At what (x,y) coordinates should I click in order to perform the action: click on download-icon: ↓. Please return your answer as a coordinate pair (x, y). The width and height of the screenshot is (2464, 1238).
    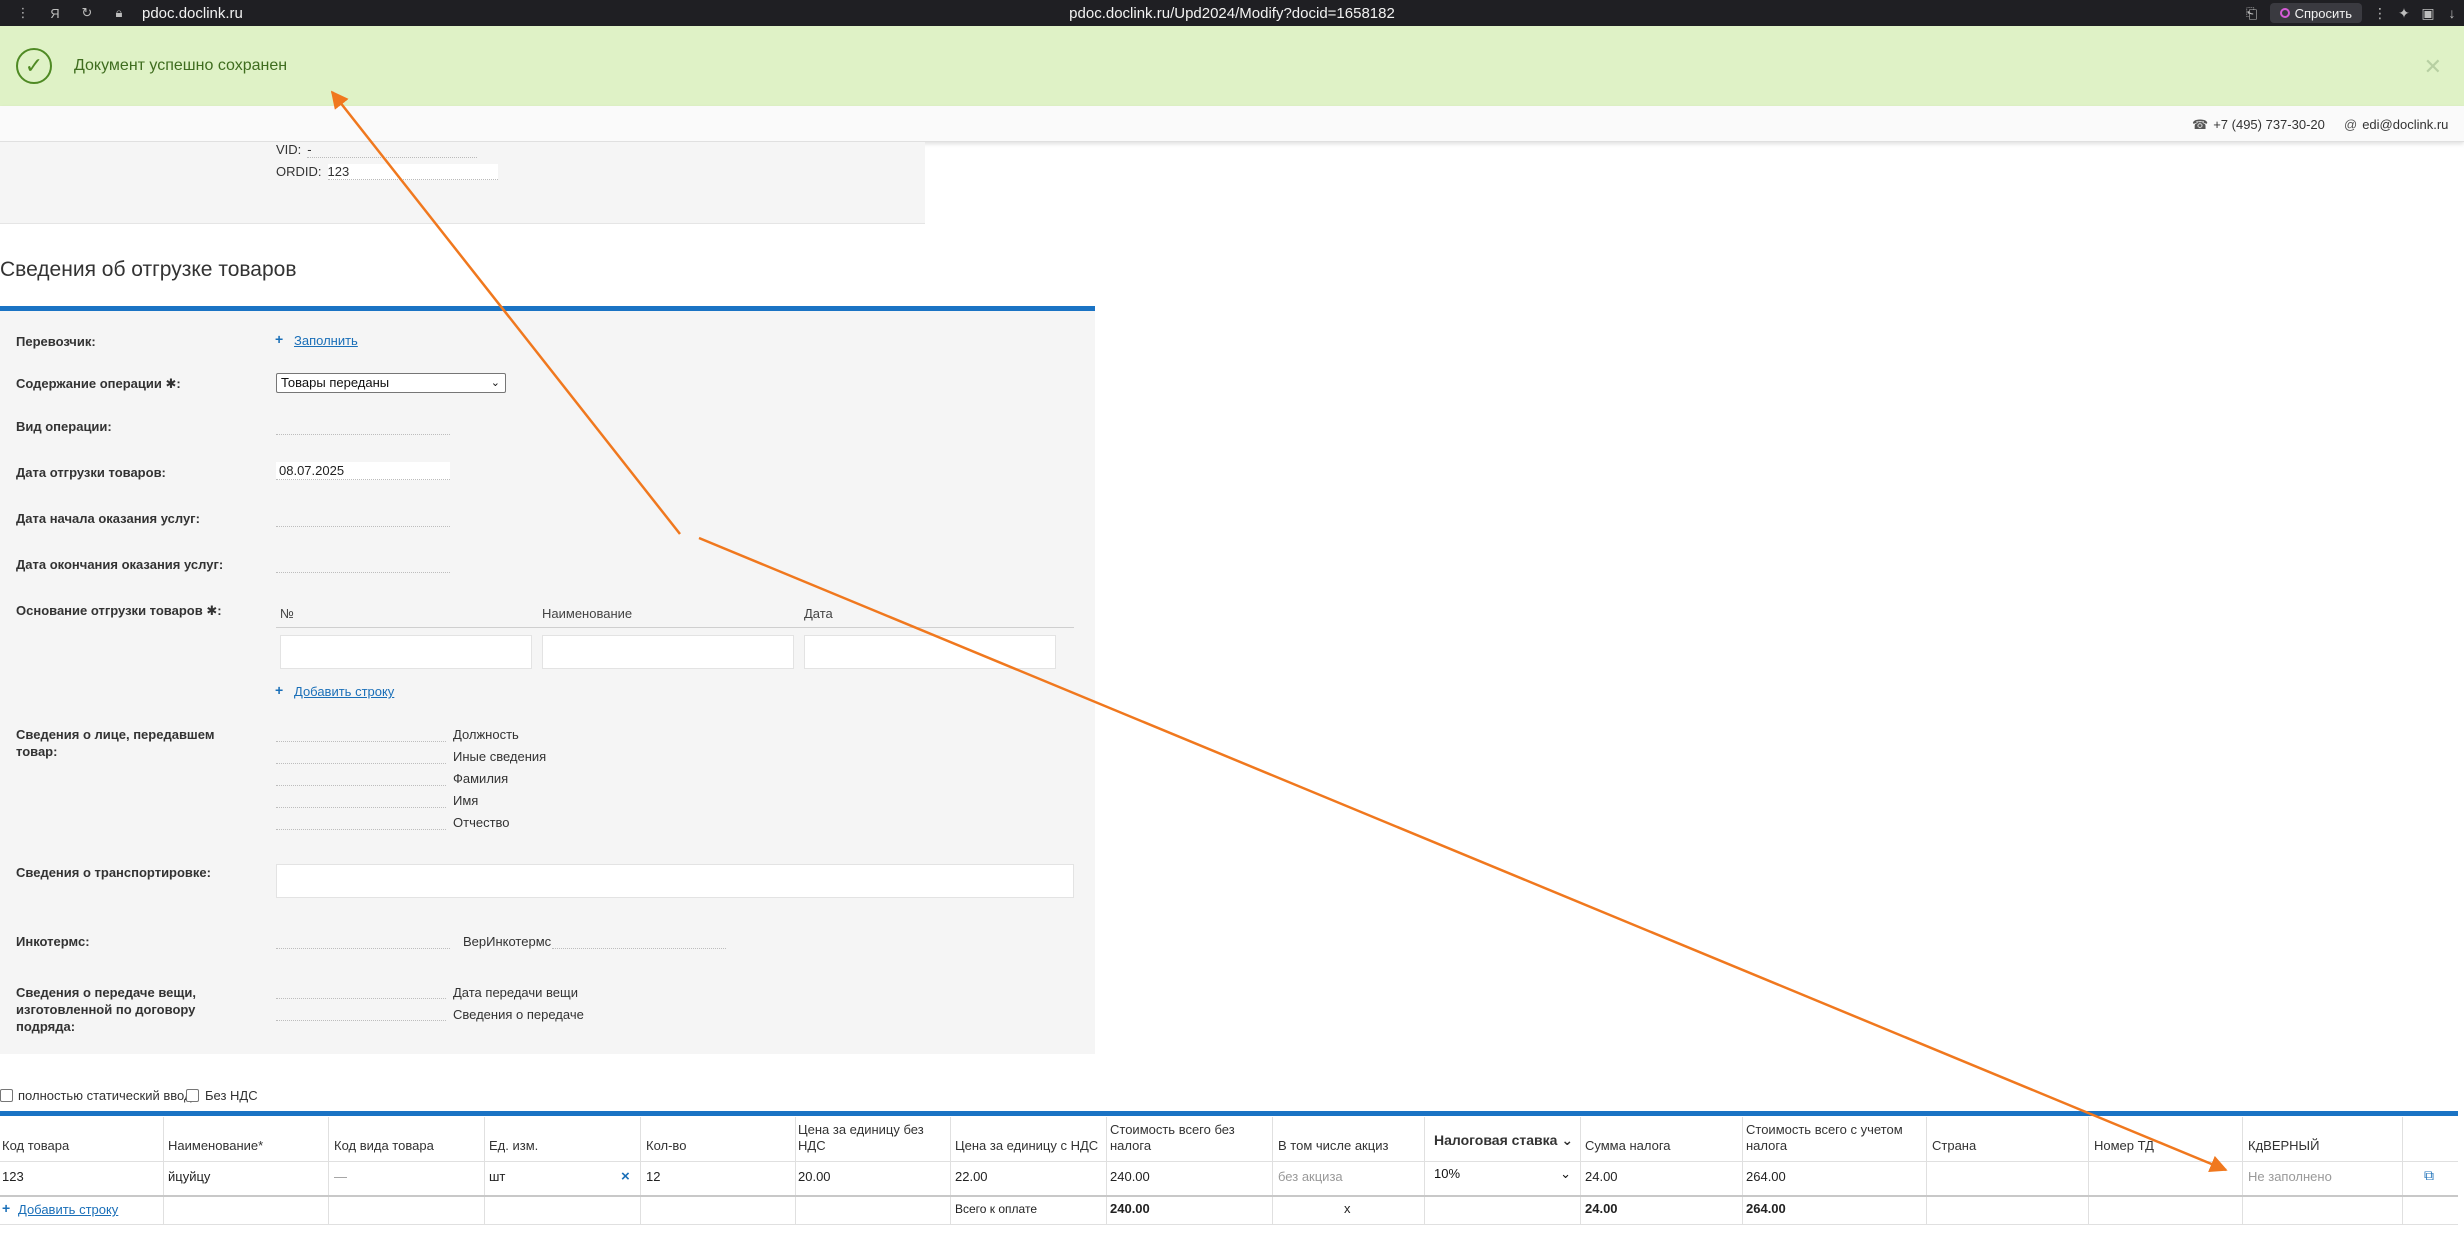
    Looking at the image, I should click on (2452, 13).